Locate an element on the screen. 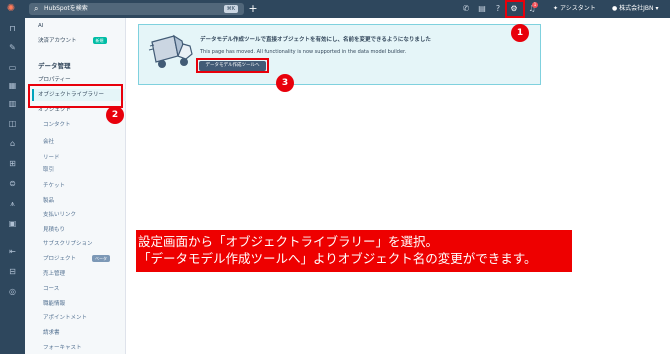 The image size is (670, 354). search-shortcut: ⌘K is located at coordinates (230, 9).